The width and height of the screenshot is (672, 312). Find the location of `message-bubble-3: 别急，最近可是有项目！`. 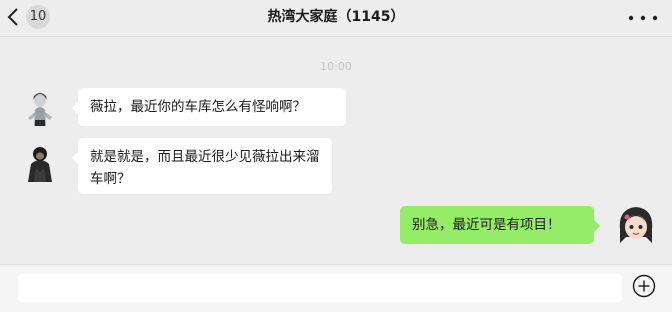

message-bubble-3: 别急，最近可是有项目！ is located at coordinates (500, 225).